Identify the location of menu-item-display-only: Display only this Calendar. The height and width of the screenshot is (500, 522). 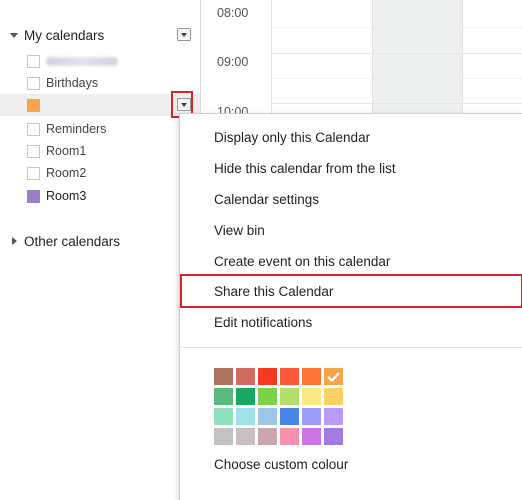
(351, 137).